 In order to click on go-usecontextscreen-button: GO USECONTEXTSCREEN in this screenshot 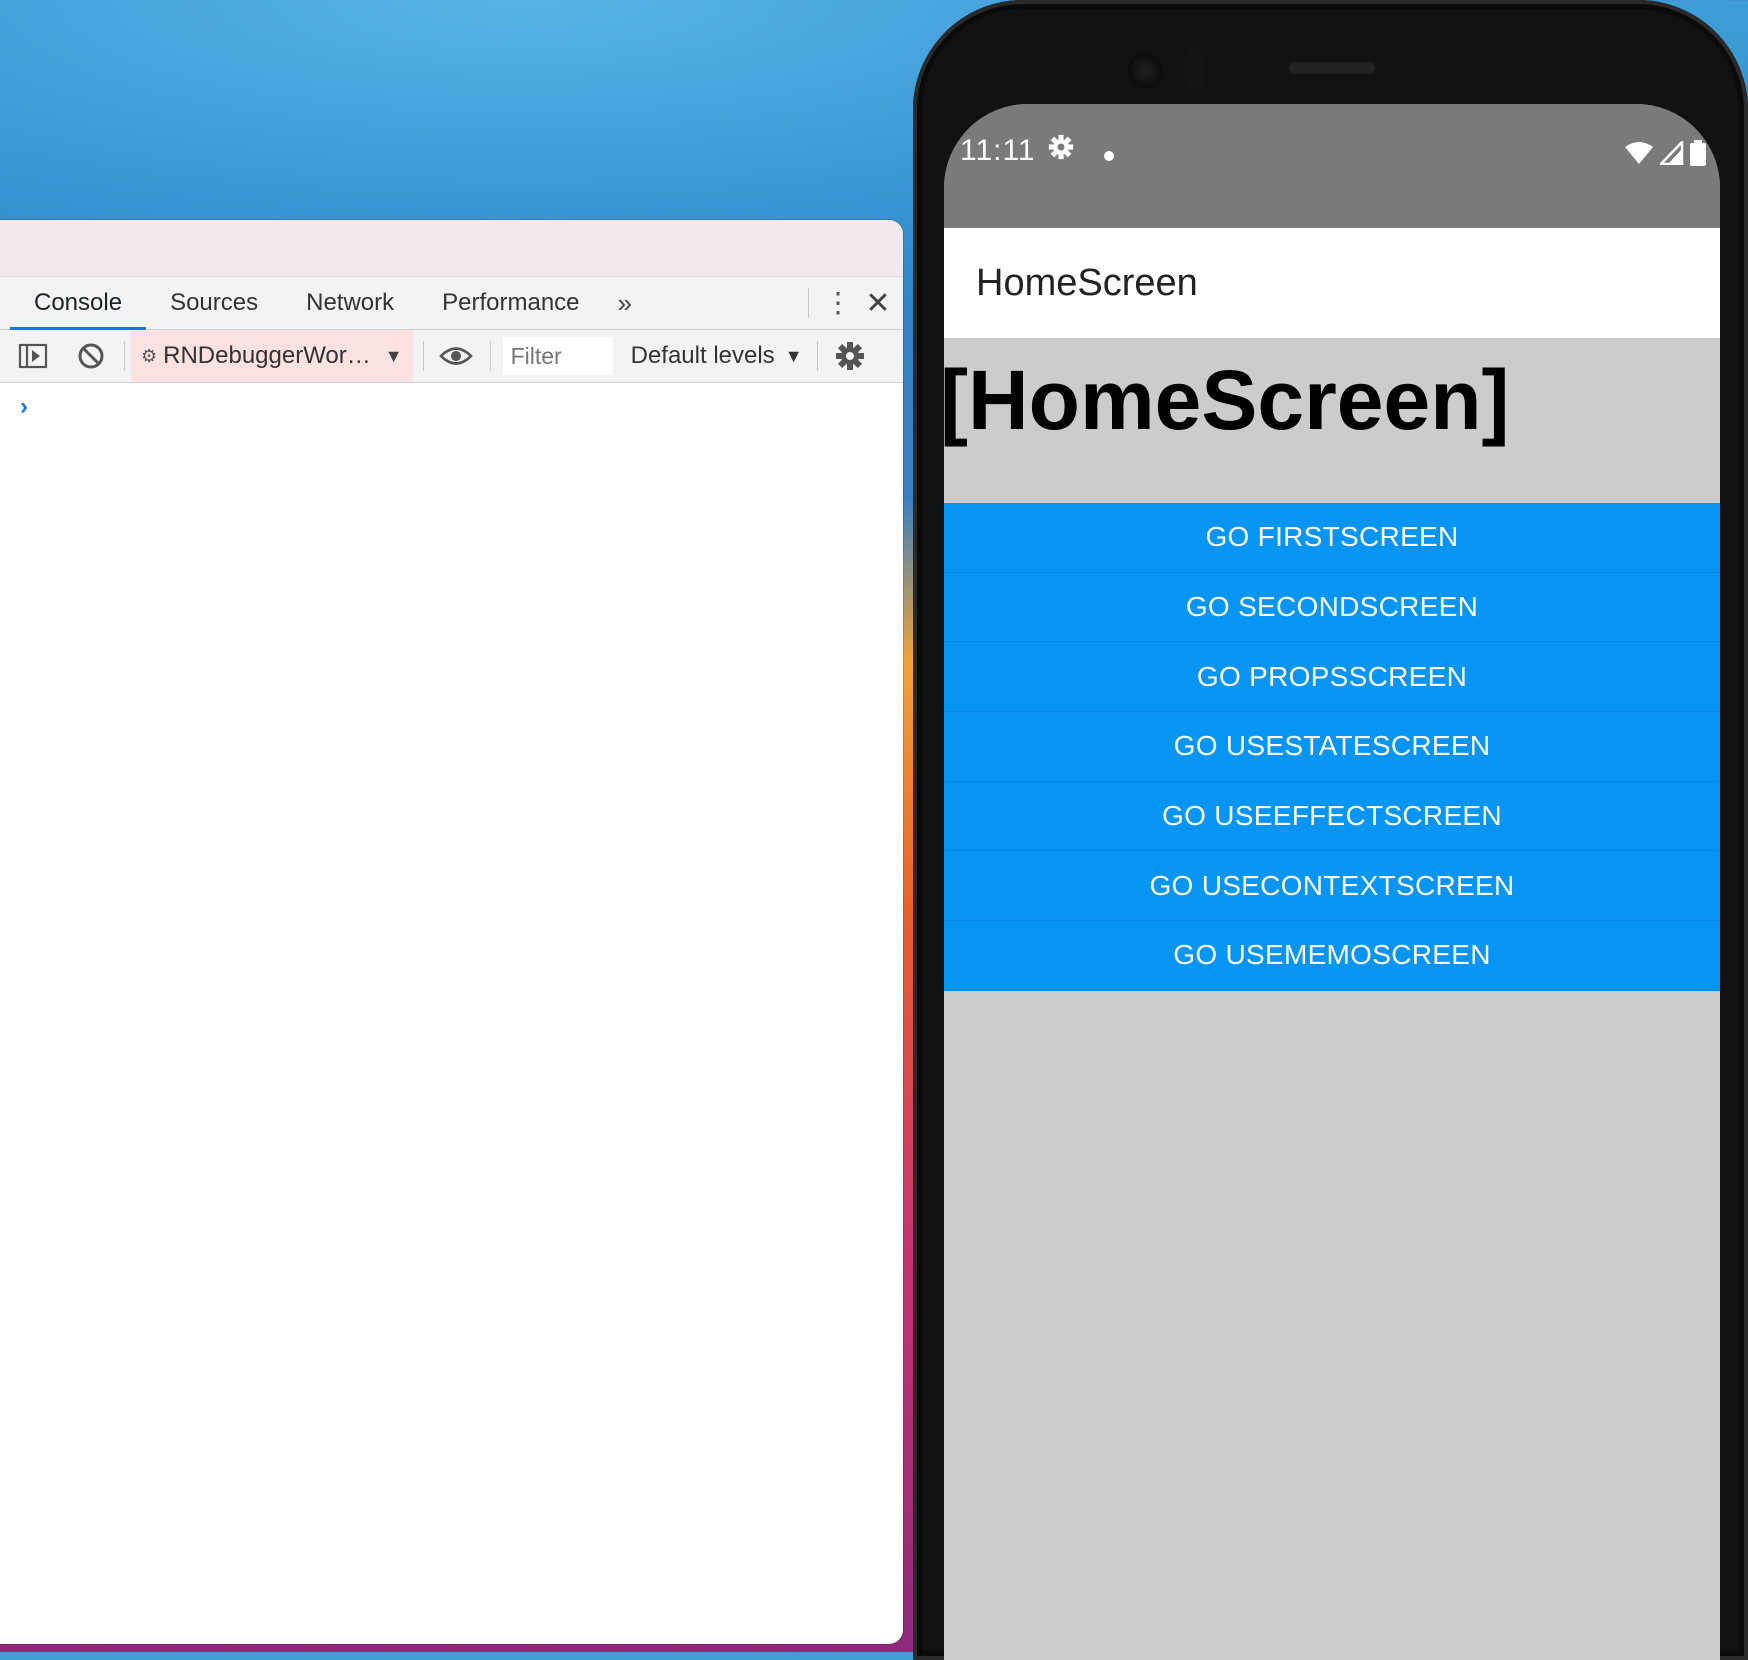, I will do `click(1332, 886)`.